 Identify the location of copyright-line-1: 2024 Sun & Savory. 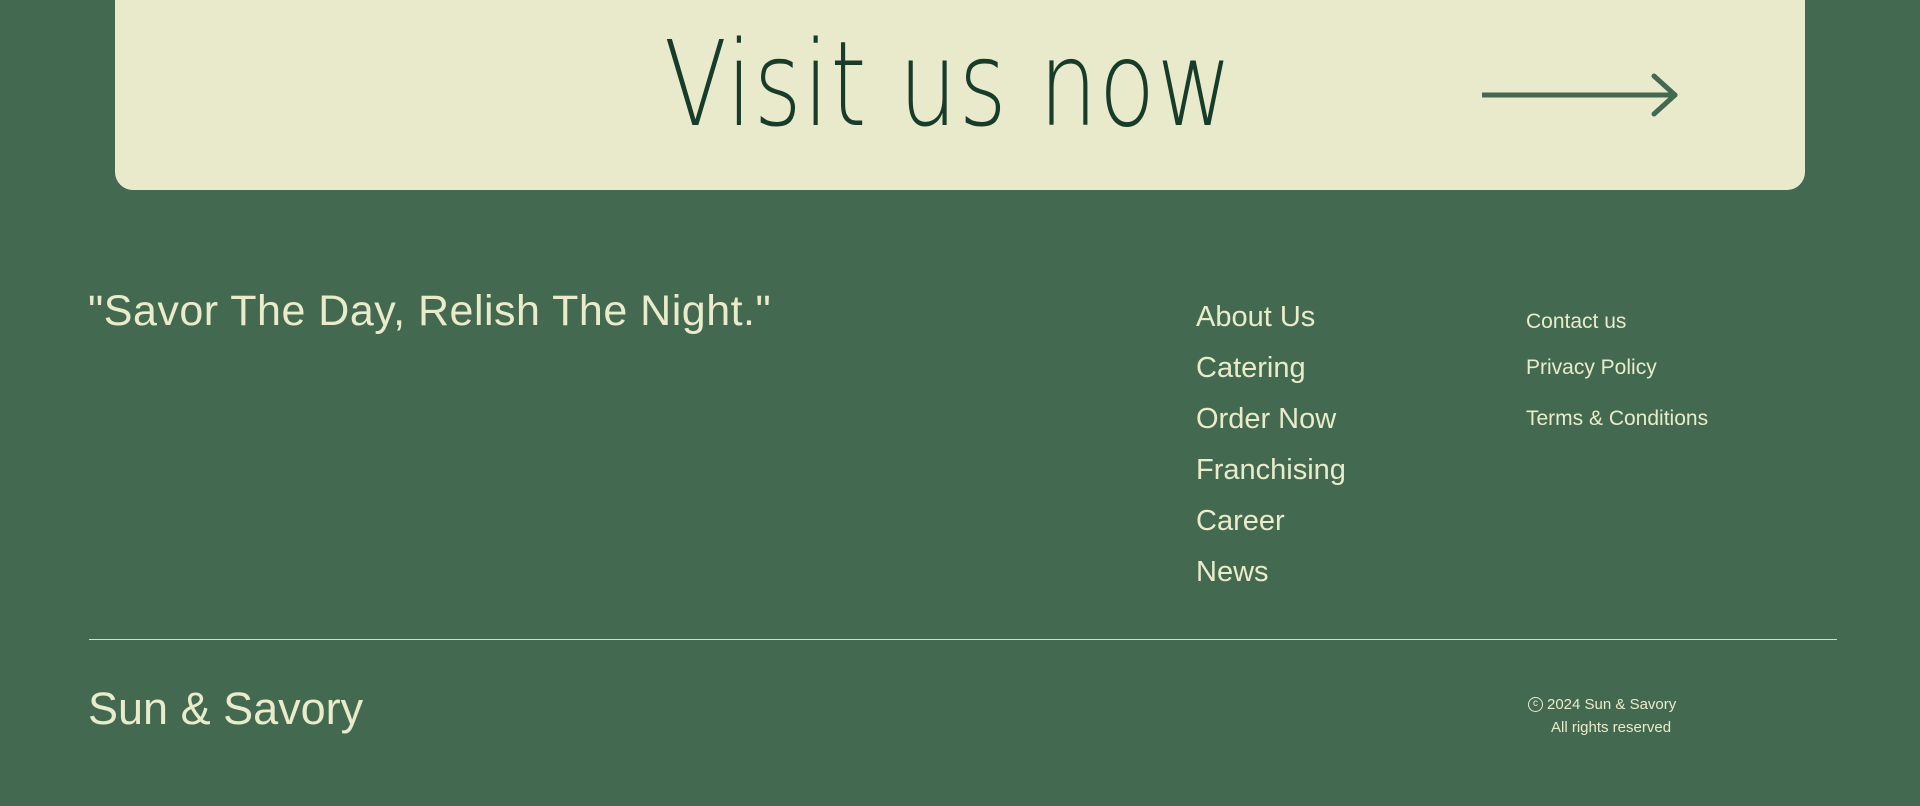
(1612, 704).